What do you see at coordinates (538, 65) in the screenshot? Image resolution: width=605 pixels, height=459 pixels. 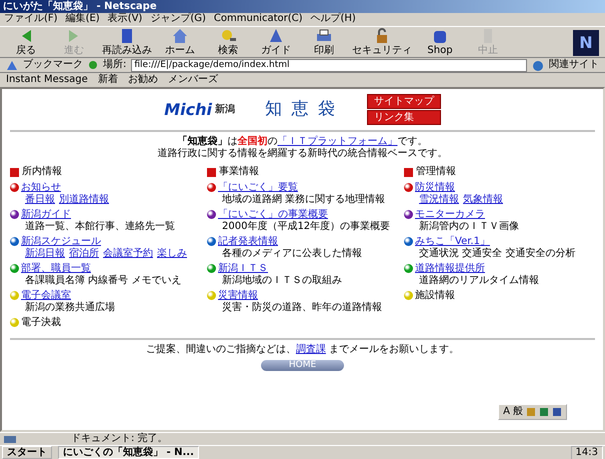 I see `related-icon` at bounding box center [538, 65].